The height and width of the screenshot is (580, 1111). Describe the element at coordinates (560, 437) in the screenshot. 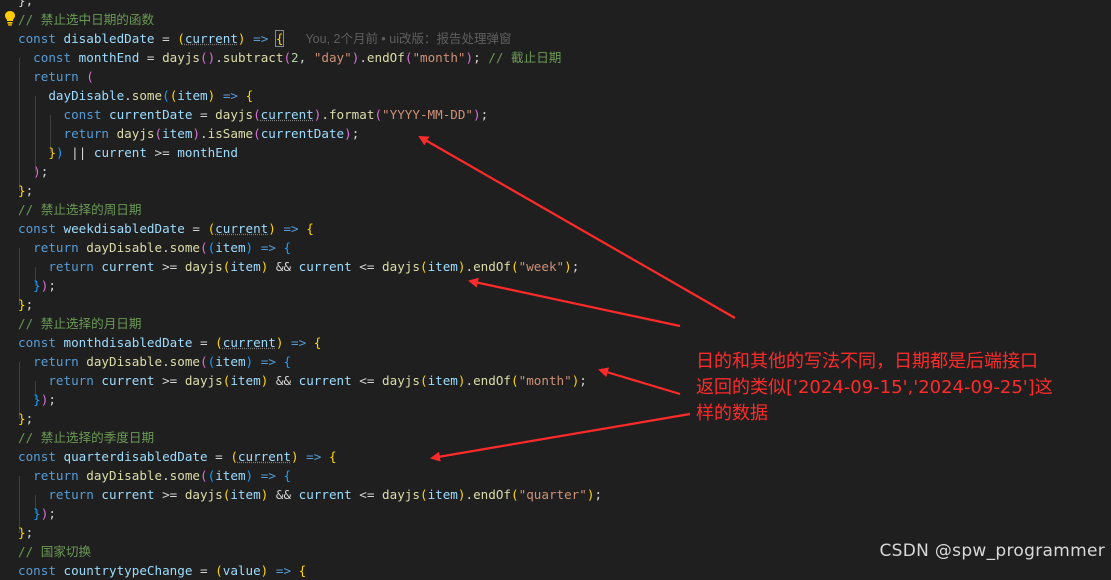

I see `arrow-to-quarter-function` at that location.